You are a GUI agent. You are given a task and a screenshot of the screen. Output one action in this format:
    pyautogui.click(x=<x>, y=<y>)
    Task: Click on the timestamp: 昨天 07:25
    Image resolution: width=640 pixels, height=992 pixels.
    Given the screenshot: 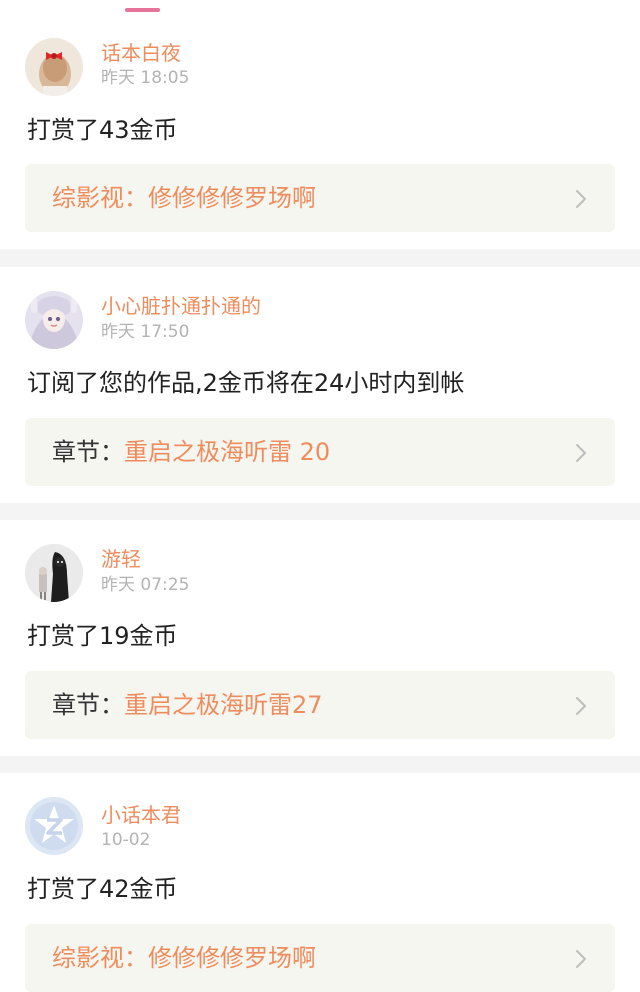 What is the action you would take?
    pyautogui.click(x=145, y=585)
    